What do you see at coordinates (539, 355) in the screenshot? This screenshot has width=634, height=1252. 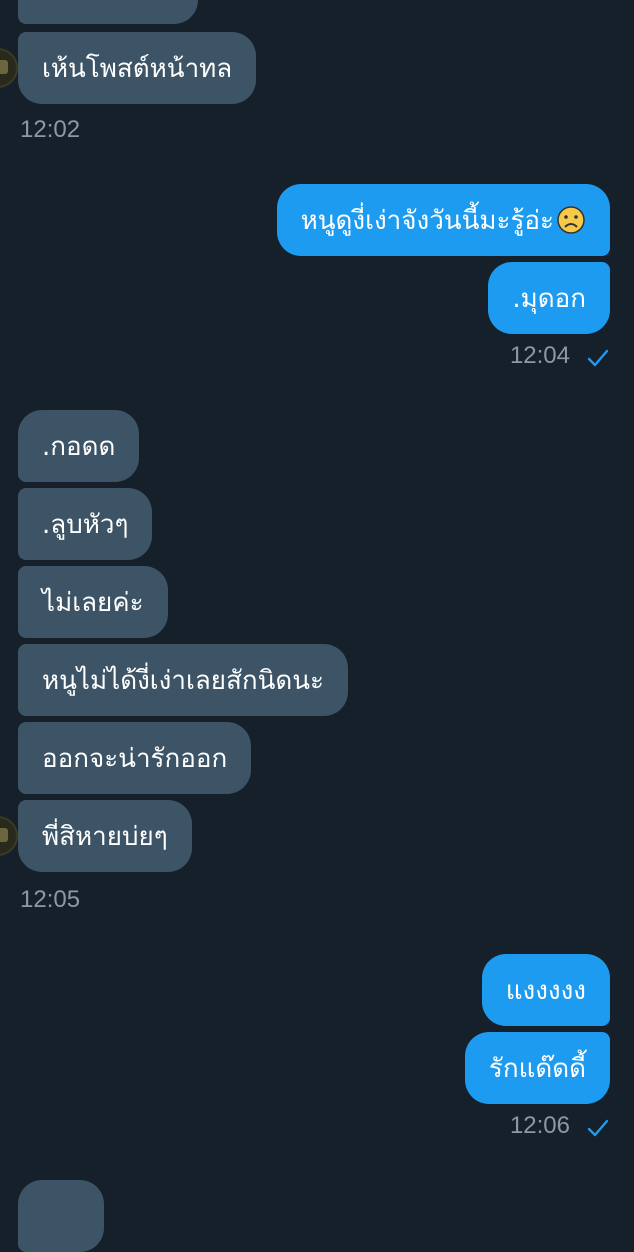 I see `message-timestamp: 12:04` at bounding box center [539, 355].